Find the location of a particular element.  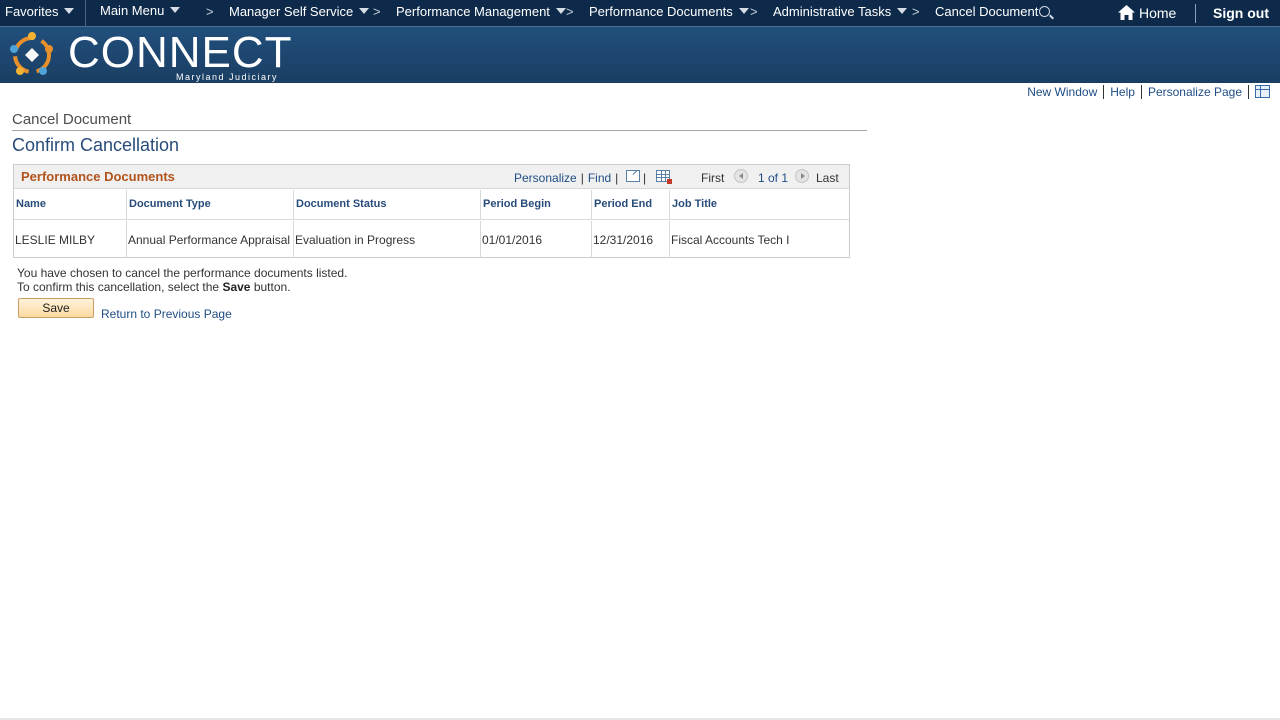

personalize-page-link: Personalize Page is located at coordinates (1195, 92).